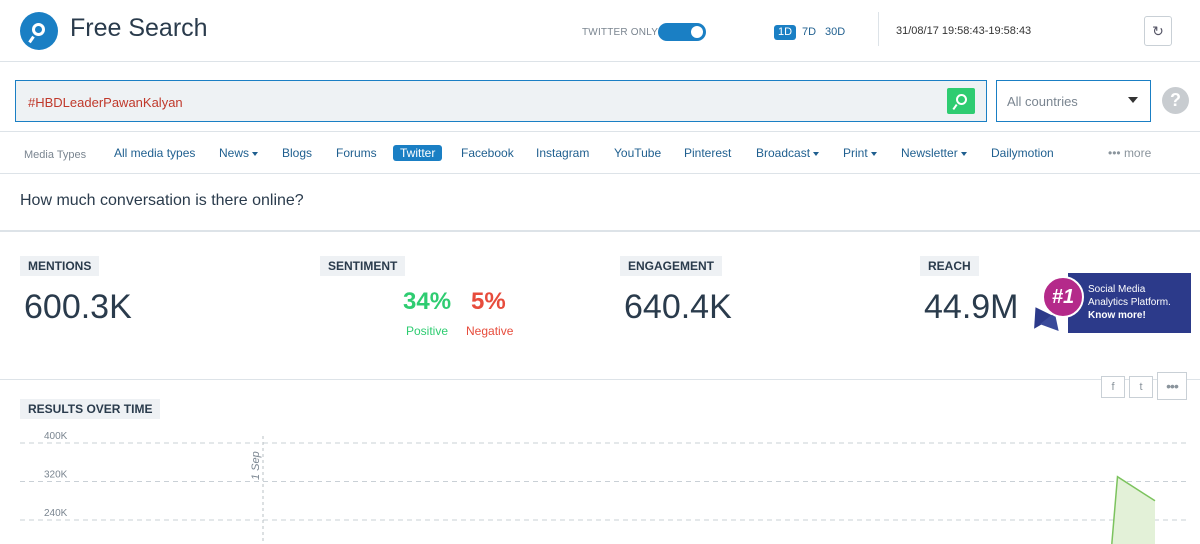  I want to click on search-box, so click(501, 101).